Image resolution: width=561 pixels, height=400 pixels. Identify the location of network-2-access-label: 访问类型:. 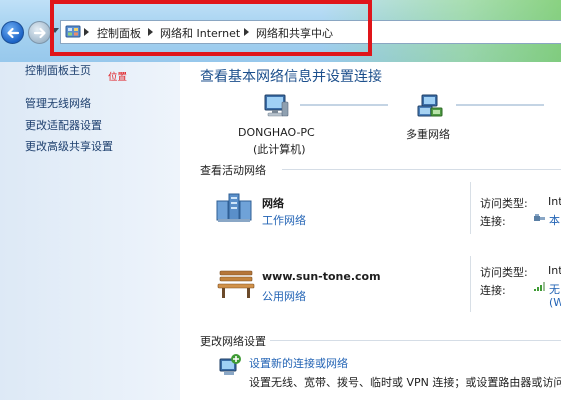
(504, 272).